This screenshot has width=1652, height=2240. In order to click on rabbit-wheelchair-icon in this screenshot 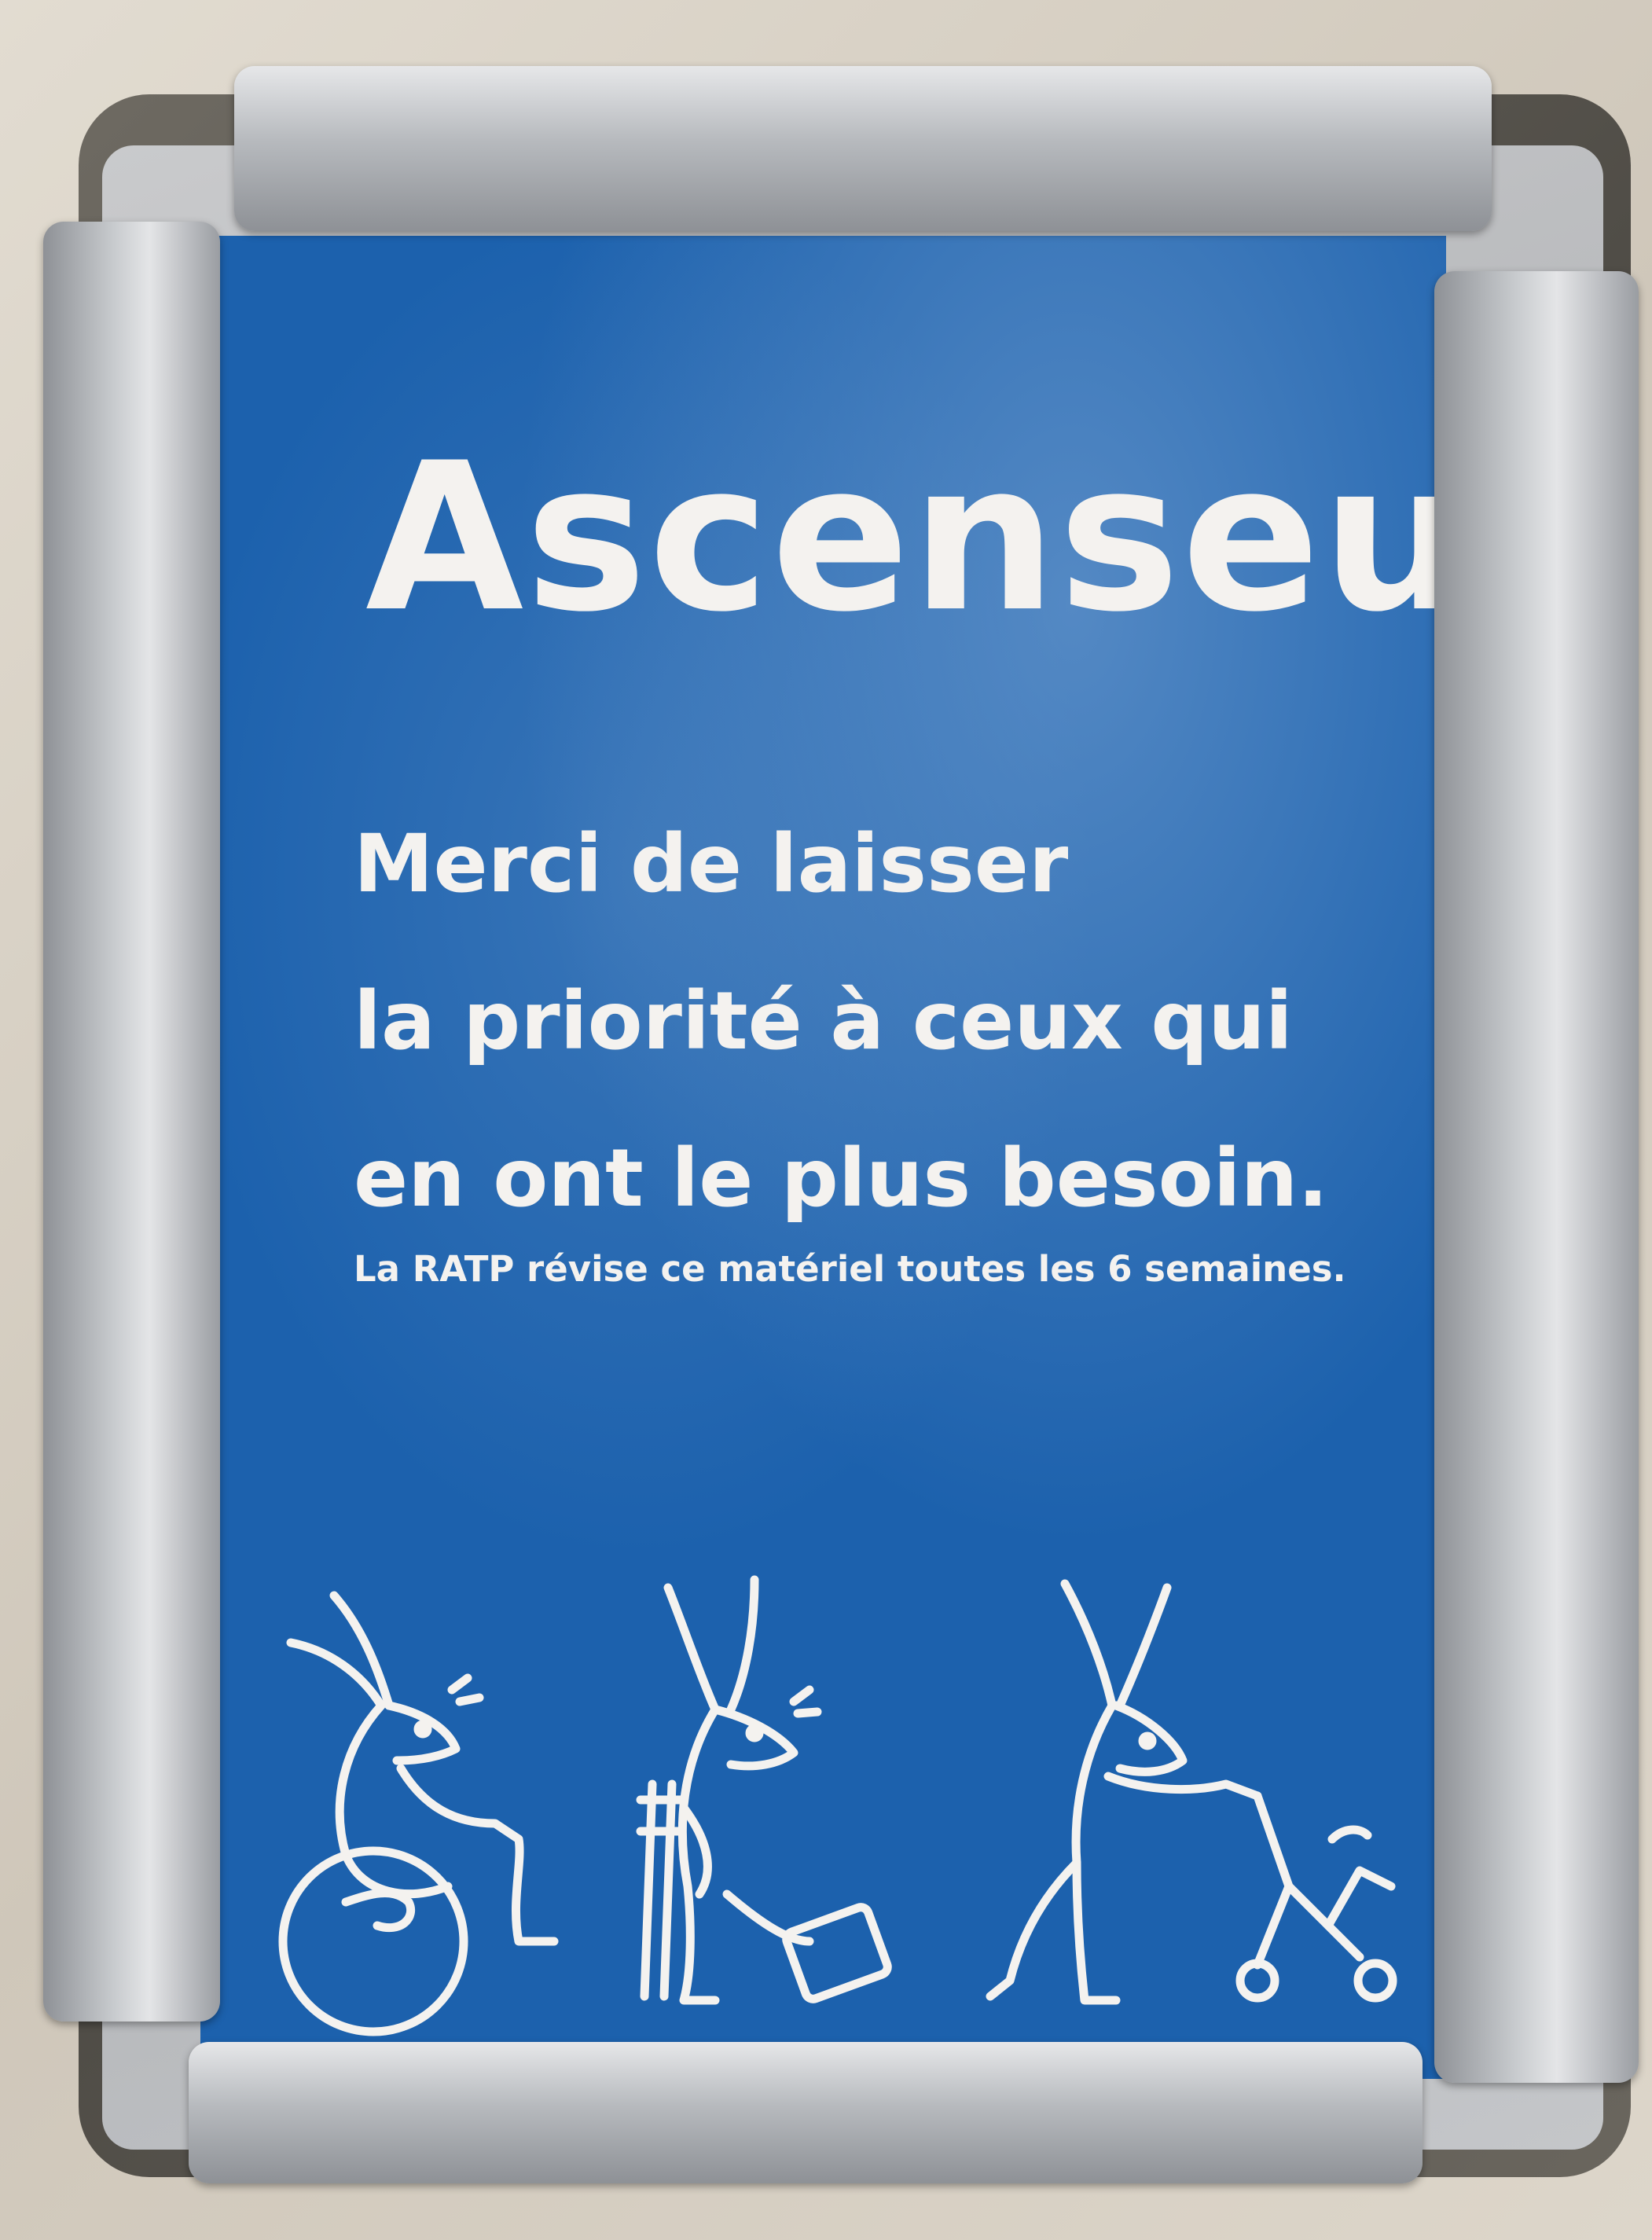, I will do `click(418, 1813)`.